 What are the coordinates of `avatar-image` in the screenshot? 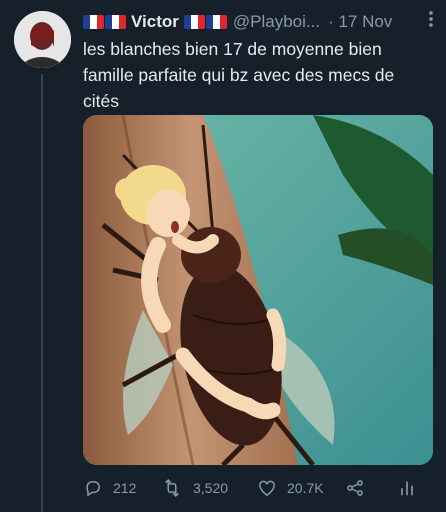 It's located at (42, 39).